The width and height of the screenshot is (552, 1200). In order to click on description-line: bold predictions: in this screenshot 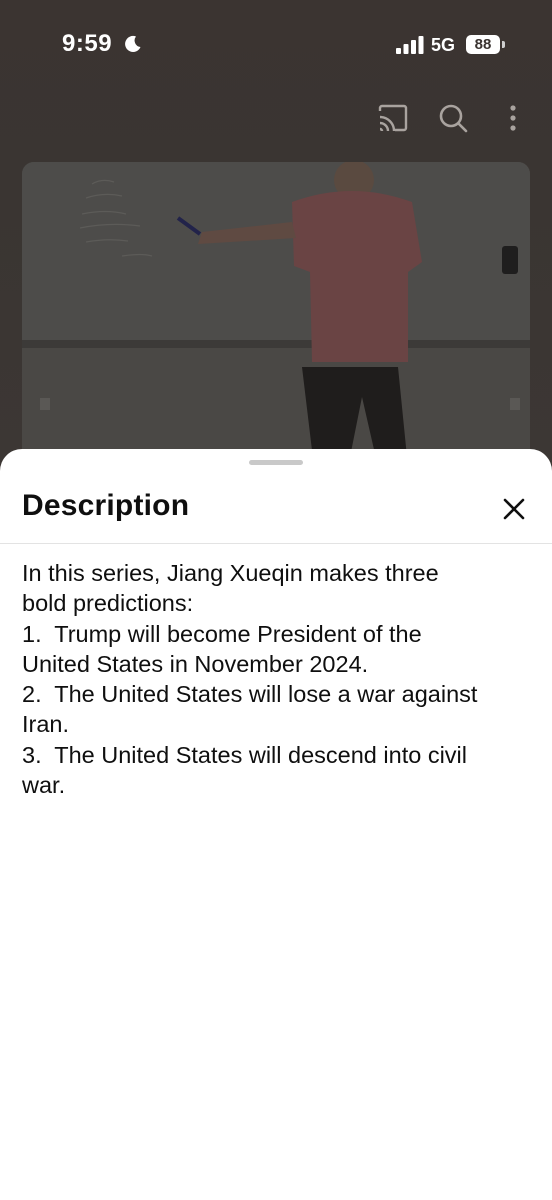, I will do `click(108, 603)`.